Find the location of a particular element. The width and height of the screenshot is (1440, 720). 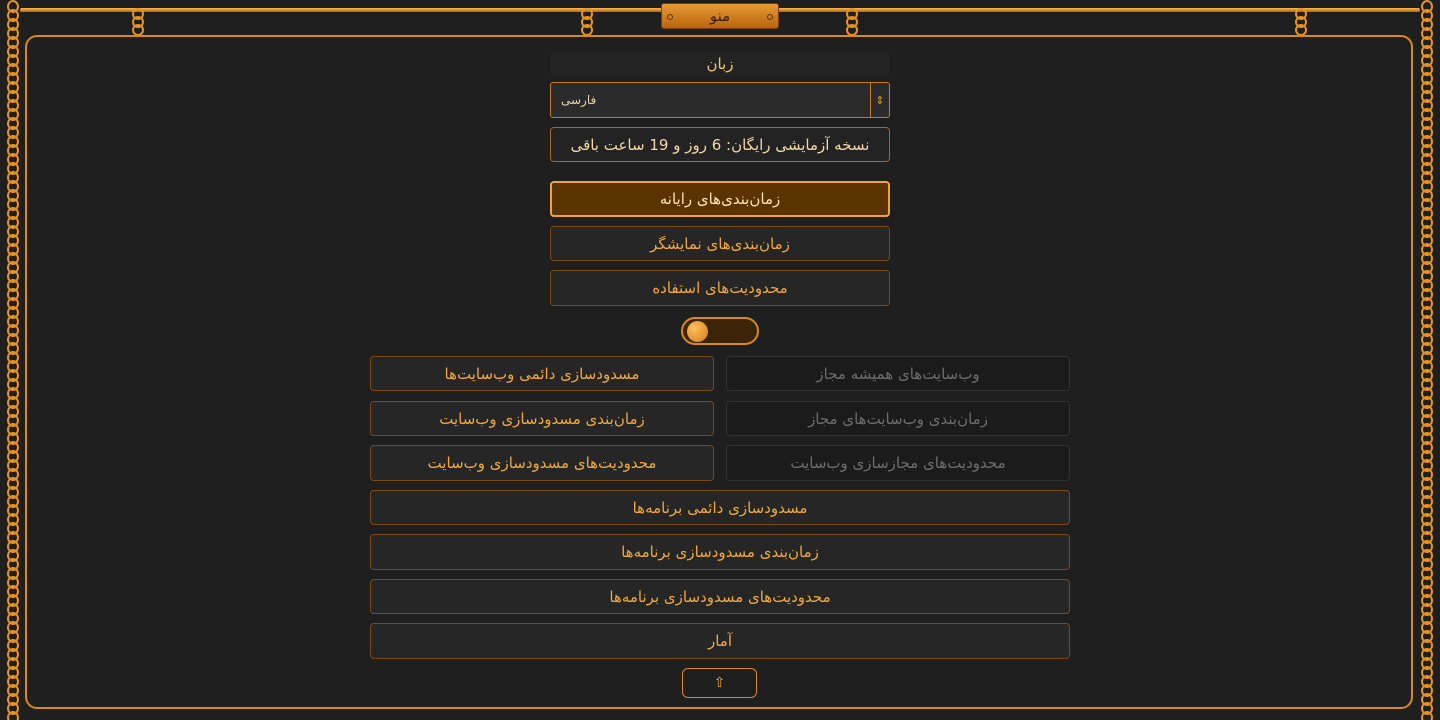

left-chain-decoration is located at coordinates (13, 360).